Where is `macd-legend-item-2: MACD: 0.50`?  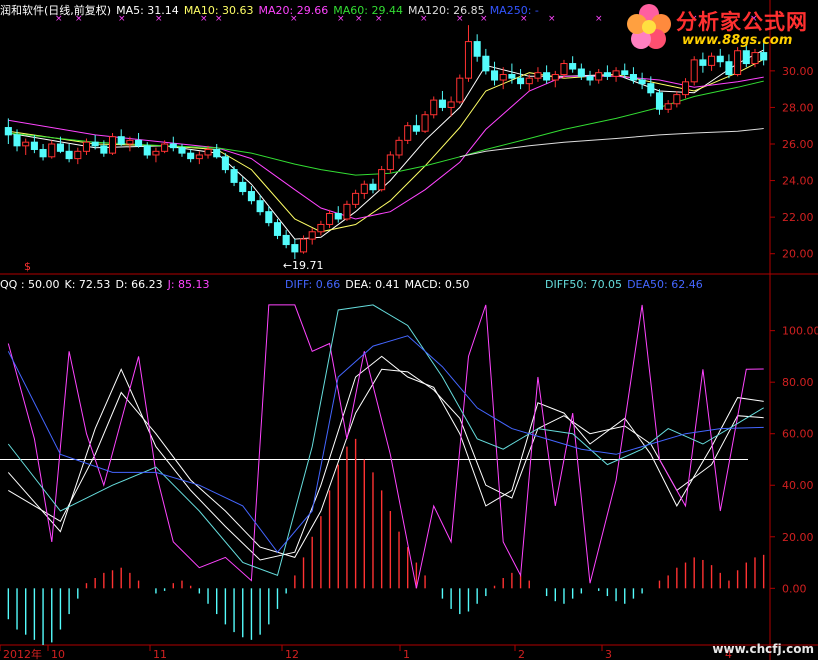 macd-legend-item-2: MACD: 0.50 is located at coordinates (437, 284).